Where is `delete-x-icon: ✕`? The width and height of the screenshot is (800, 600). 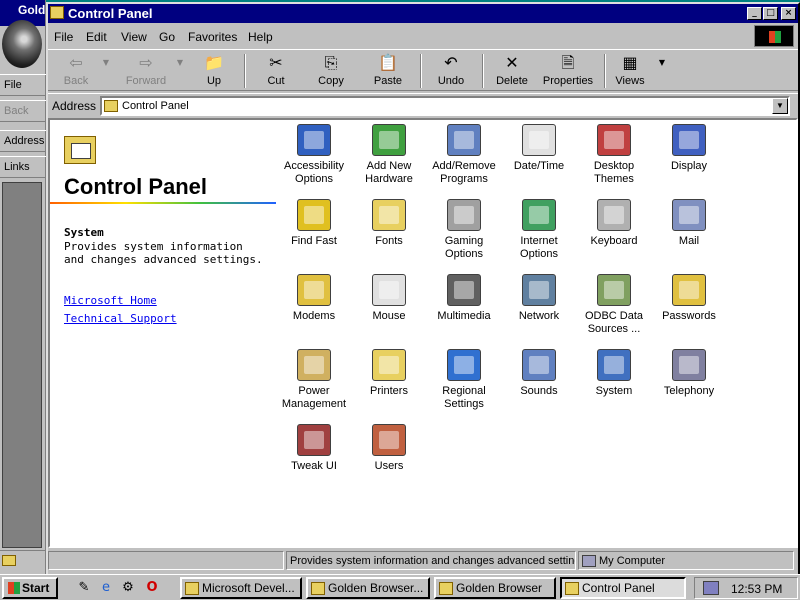 delete-x-icon: ✕ is located at coordinates (512, 62).